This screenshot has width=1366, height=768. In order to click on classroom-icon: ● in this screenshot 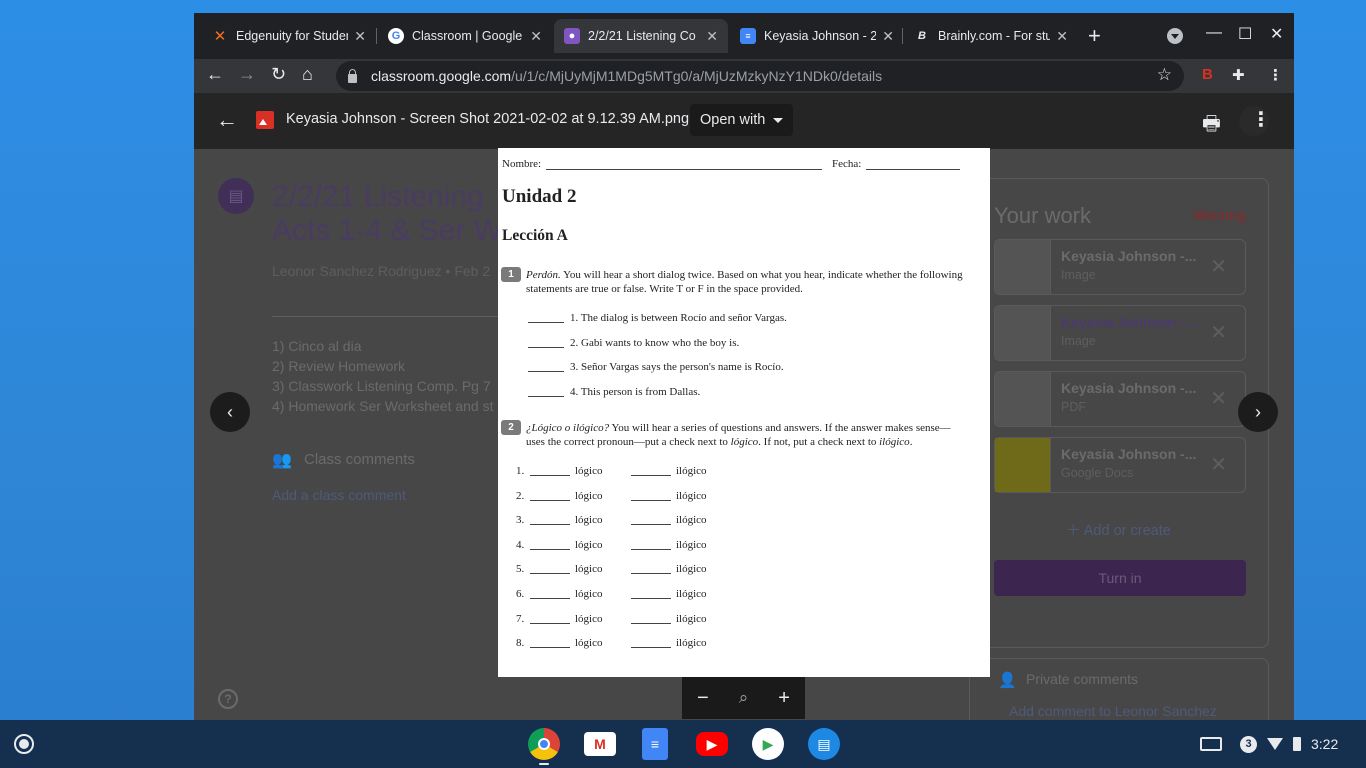, I will do `click(572, 36)`.